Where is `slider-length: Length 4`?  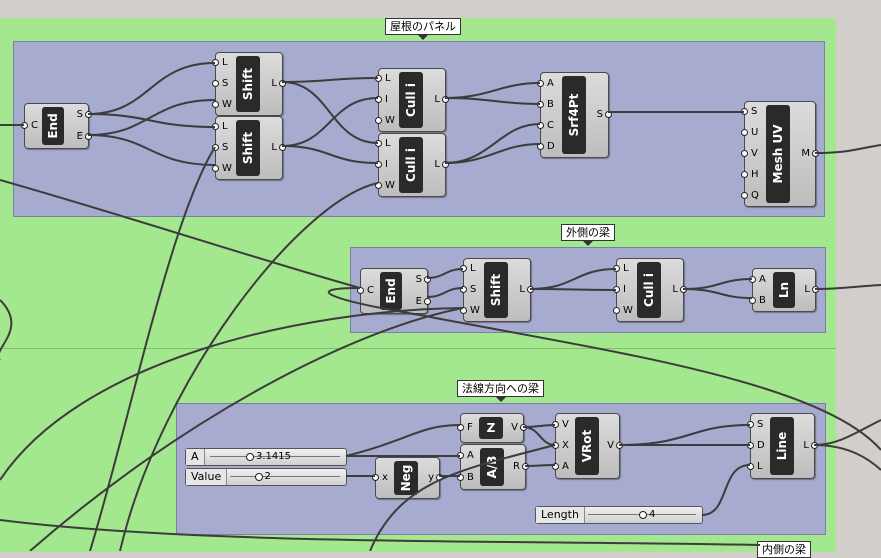
slider-length: Length 4 is located at coordinates (619, 515).